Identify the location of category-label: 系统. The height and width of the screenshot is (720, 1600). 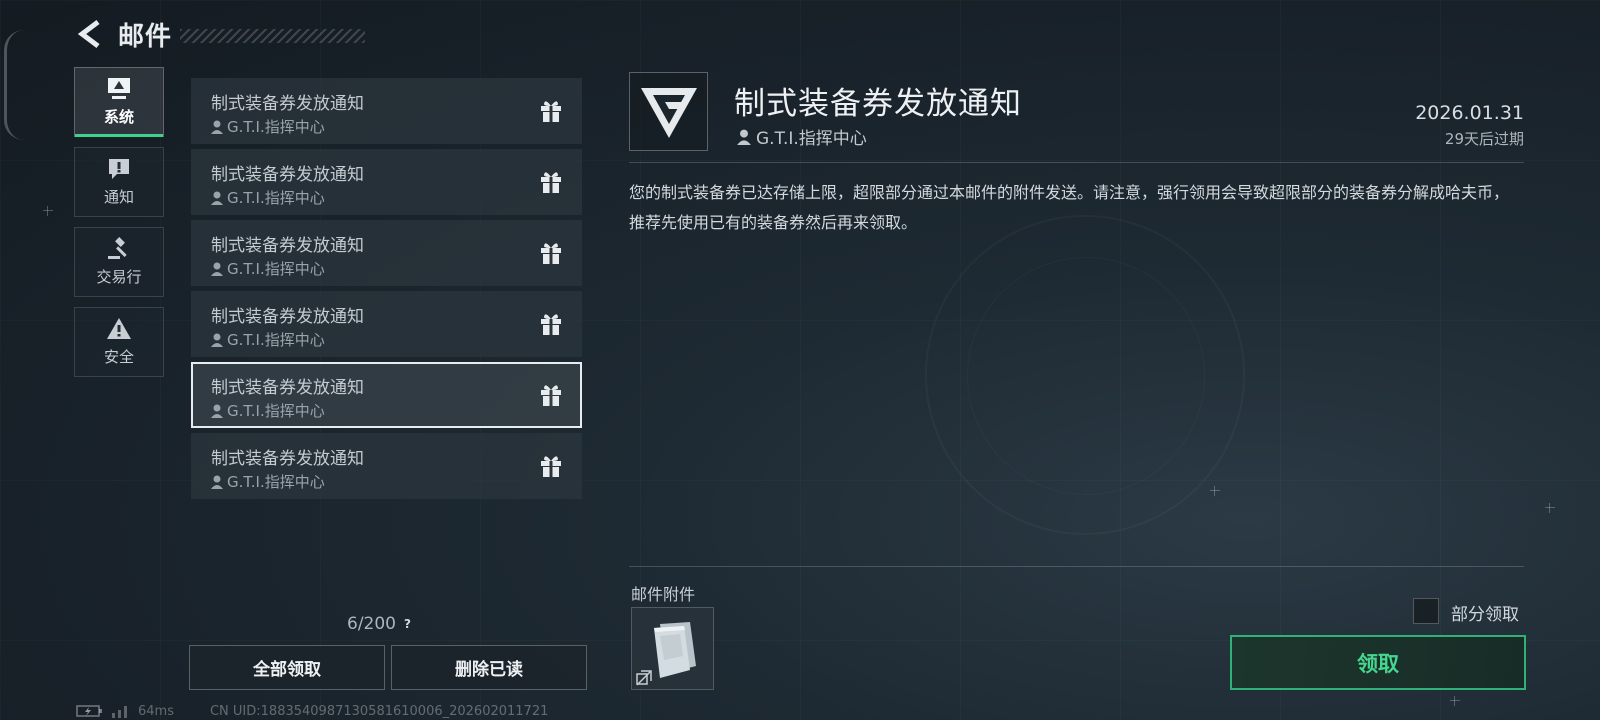
(118, 117).